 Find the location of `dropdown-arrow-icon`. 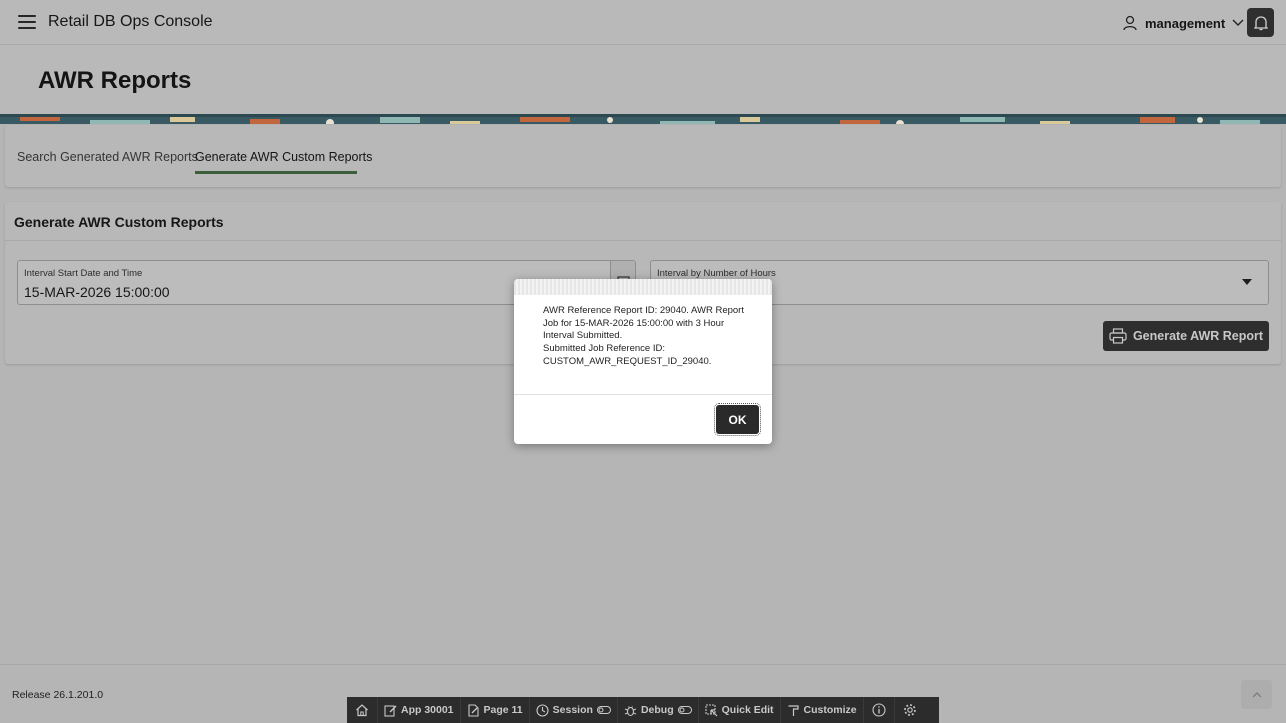

dropdown-arrow-icon is located at coordinates (1247, 282).